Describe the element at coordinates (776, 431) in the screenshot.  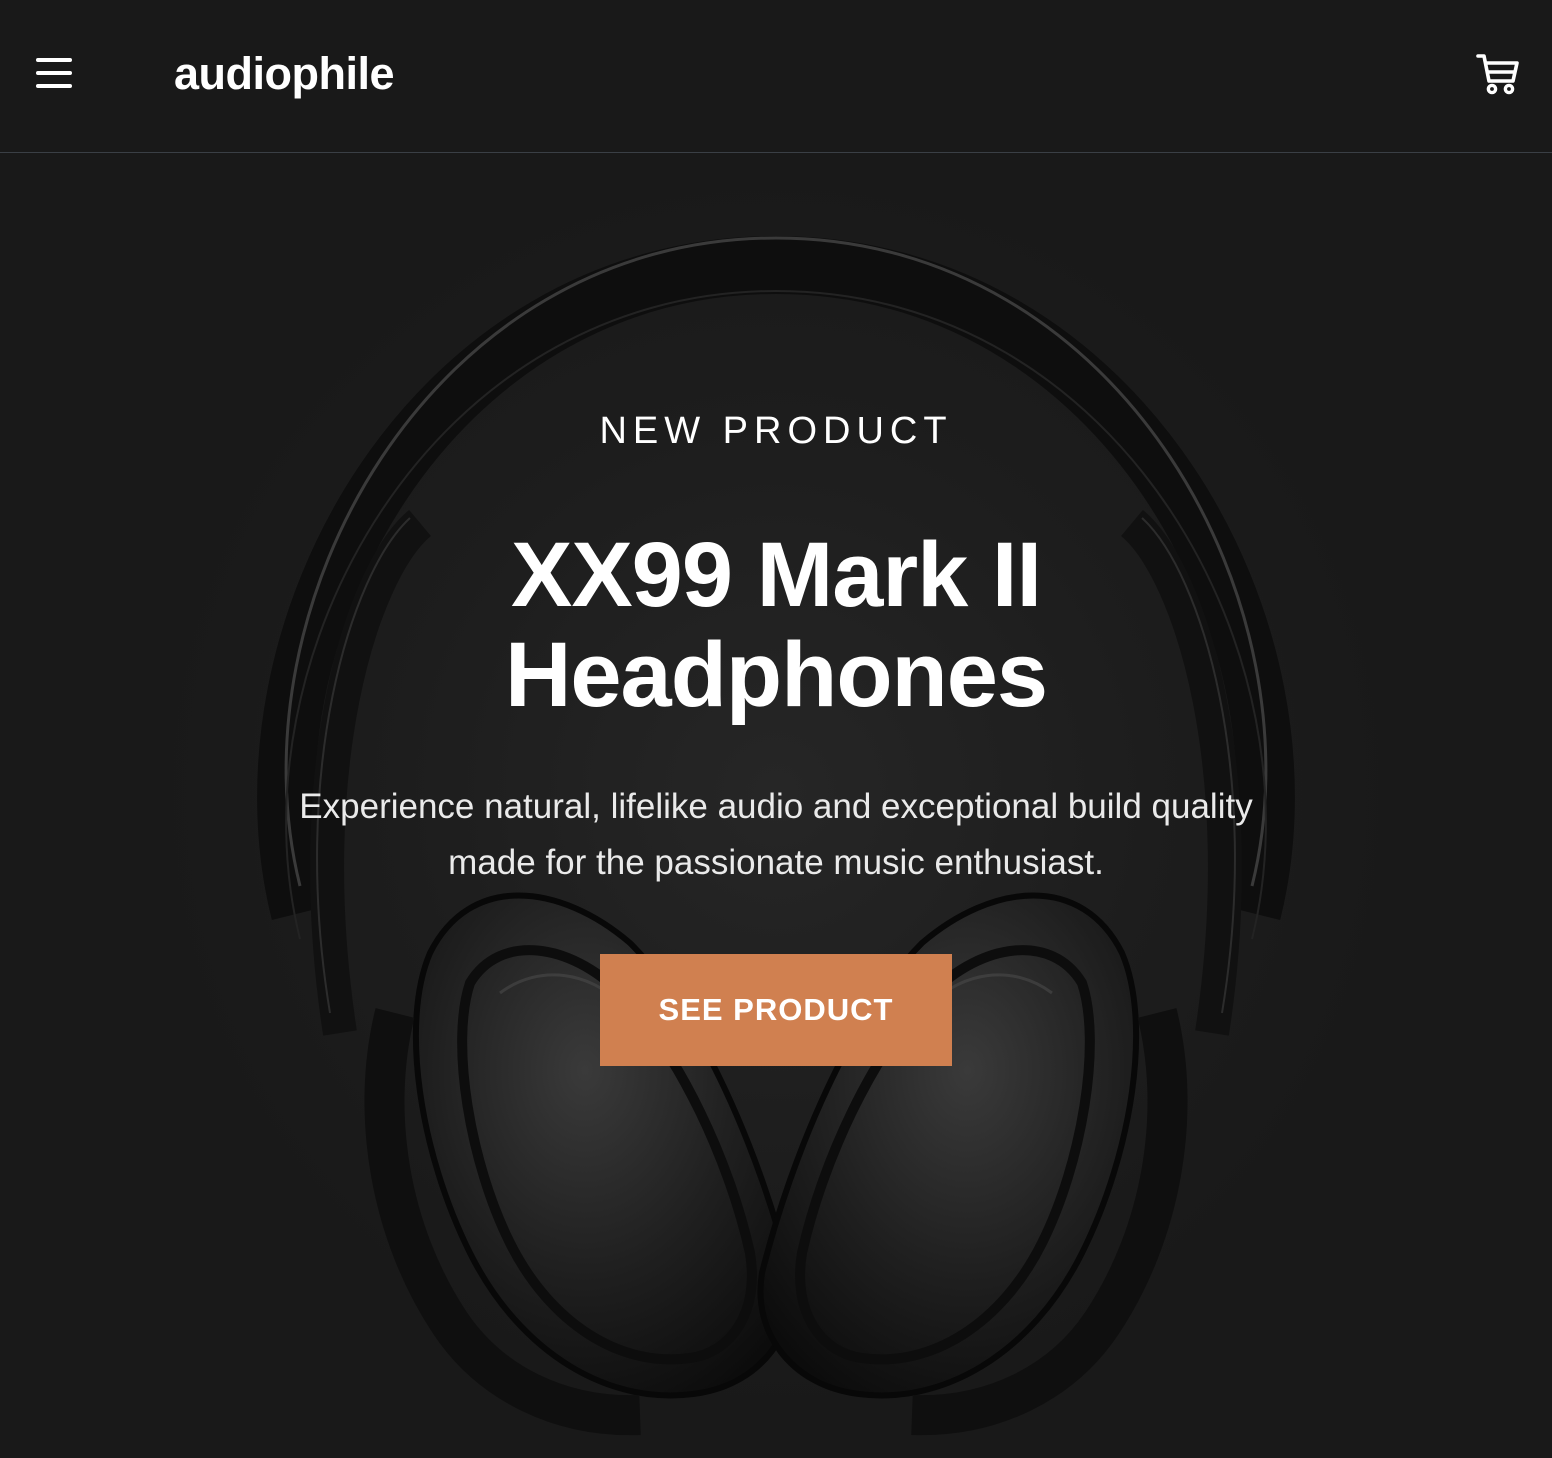
I see `hero-overline: NEW PRODUCT` at that location.